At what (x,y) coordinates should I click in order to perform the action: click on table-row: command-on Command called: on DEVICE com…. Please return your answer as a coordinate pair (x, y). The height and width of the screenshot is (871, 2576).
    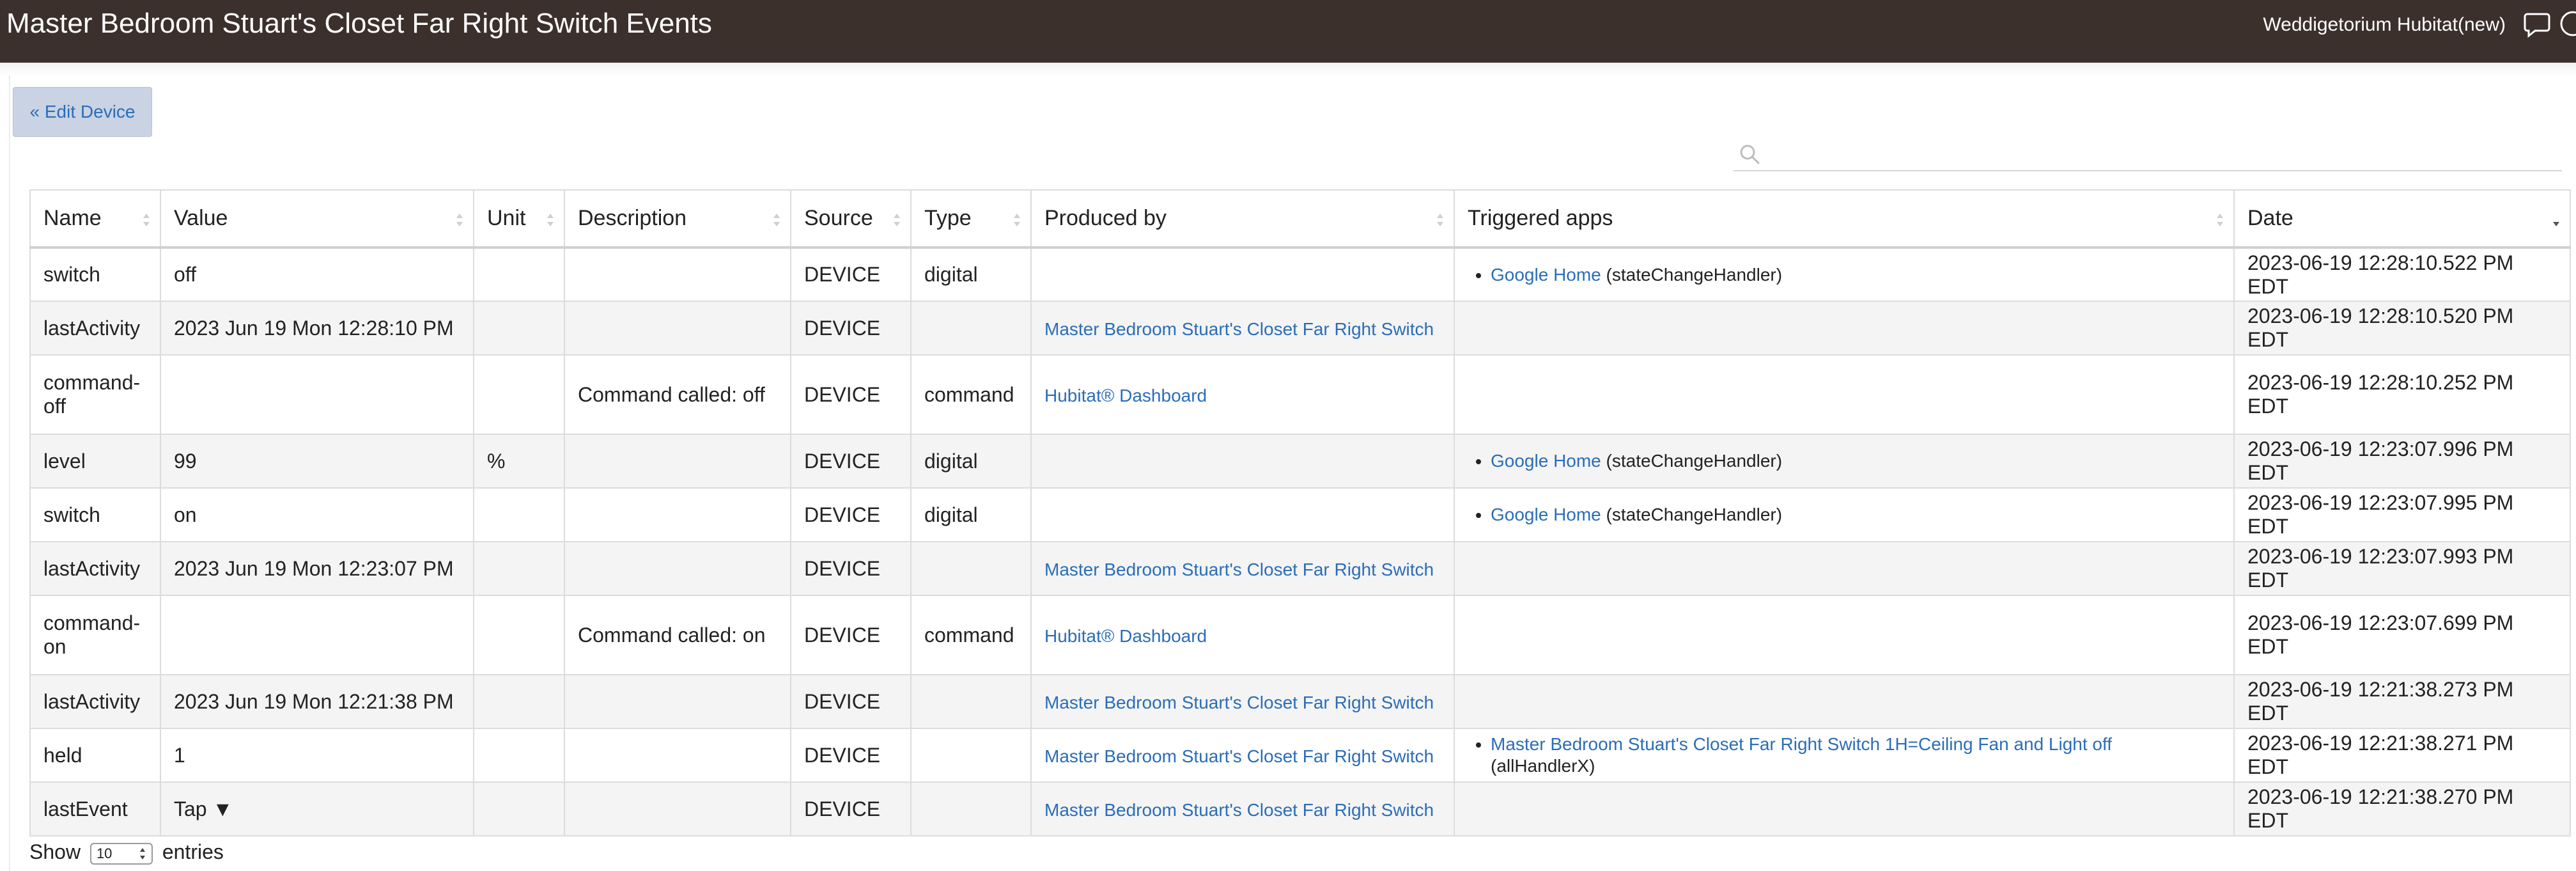
    Looking at the image, I should click on (1300, 635).